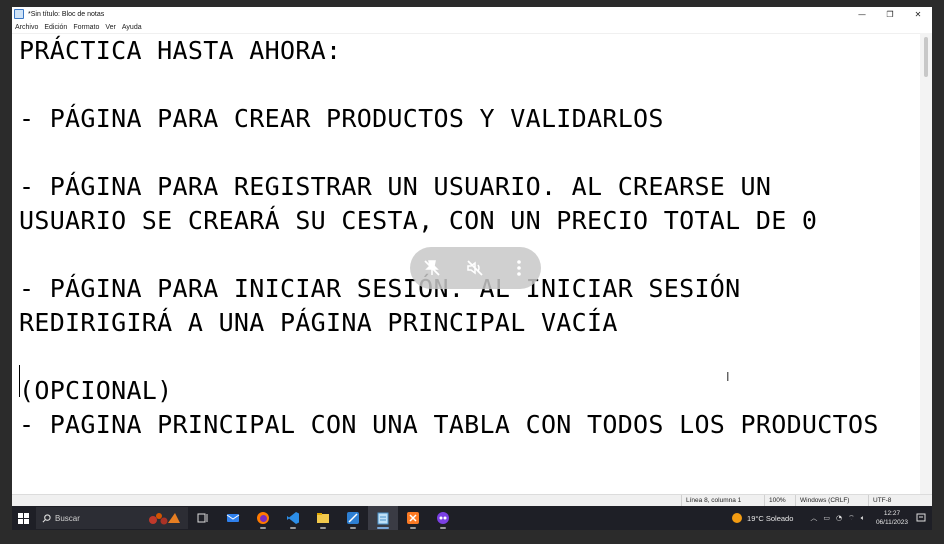  Describe the element at coordinates (728, 377) in the screenshot. I see `mouse-ibeam-cursor-icon: I` at that location.